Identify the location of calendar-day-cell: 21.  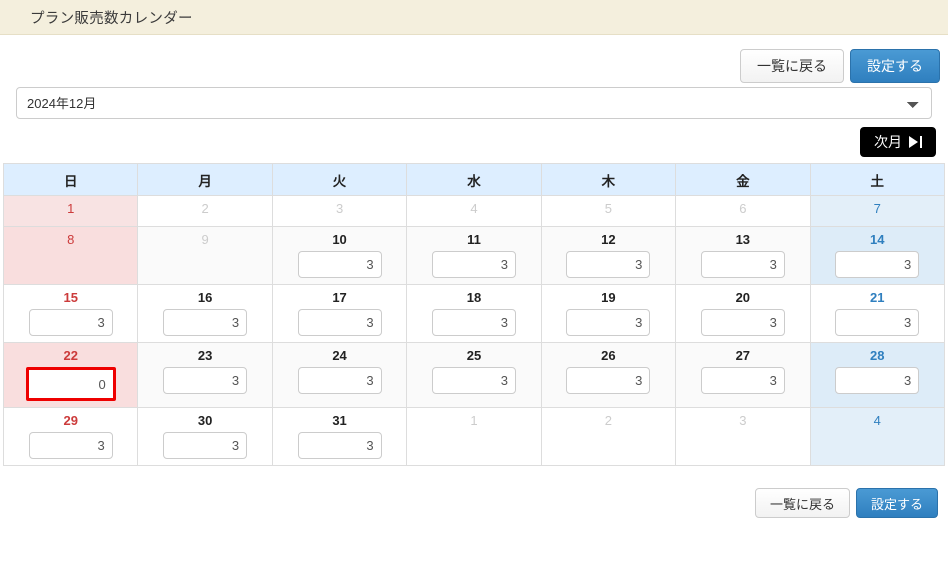
(877, 313).